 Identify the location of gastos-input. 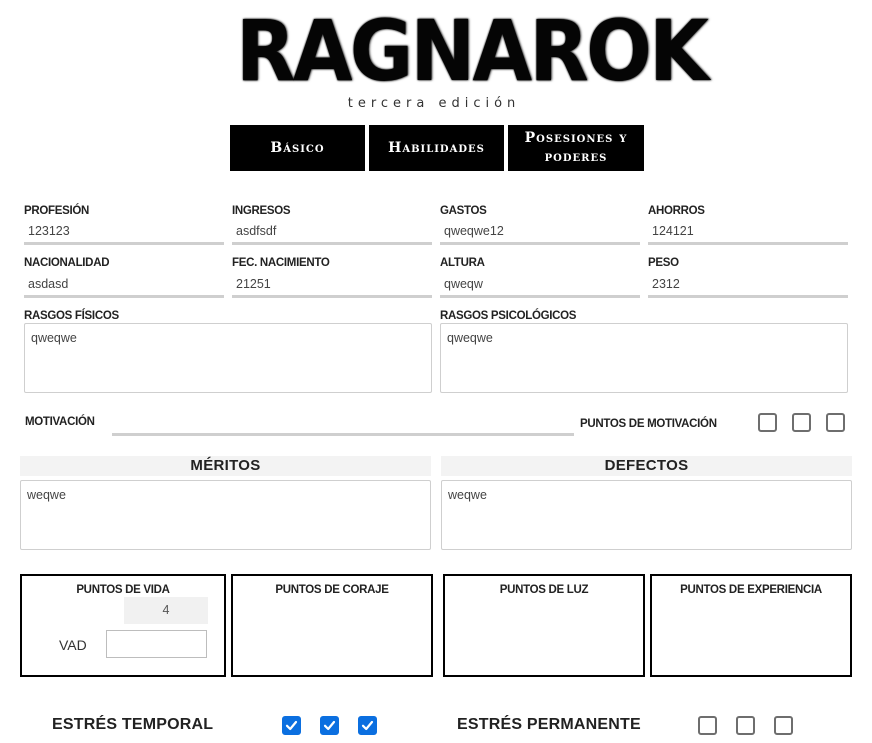
(540, 232).